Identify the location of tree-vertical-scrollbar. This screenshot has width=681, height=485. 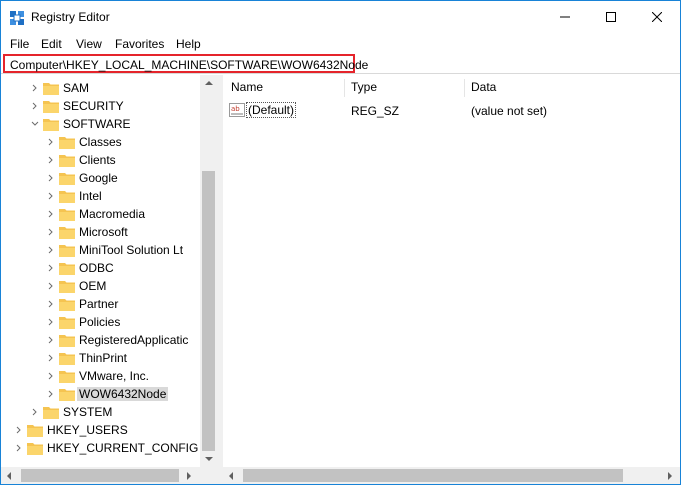
(208, 271).